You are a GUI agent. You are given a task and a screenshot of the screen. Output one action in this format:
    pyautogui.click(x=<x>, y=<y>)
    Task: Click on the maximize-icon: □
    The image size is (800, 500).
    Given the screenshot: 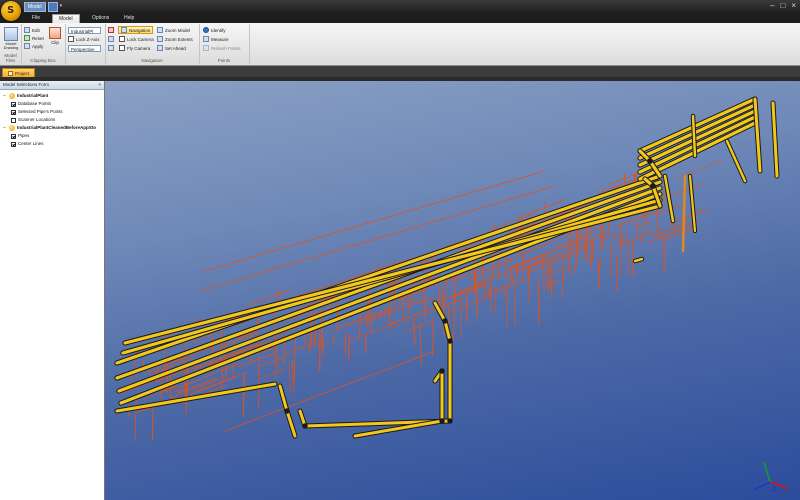 What is the action you would take?
    pyautogui.click(x=782, y=5)
    